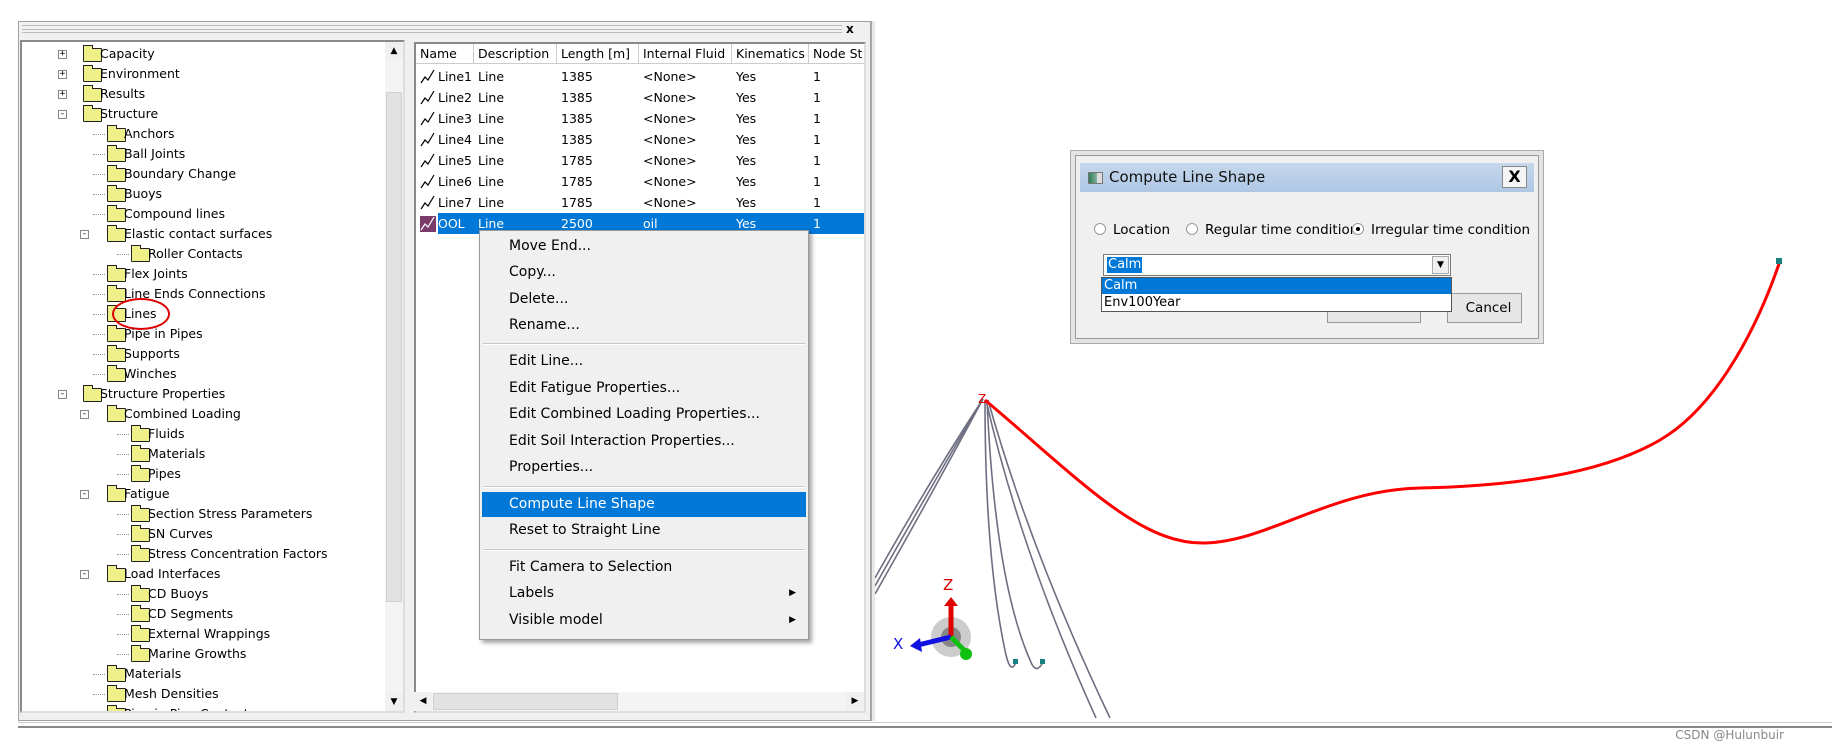 The height and width of the screenshot is (748, 1832). Describe the element at coordinates (212, 514) in the screenshot. I see `tree-item: Section Stress Parameters` at that location.